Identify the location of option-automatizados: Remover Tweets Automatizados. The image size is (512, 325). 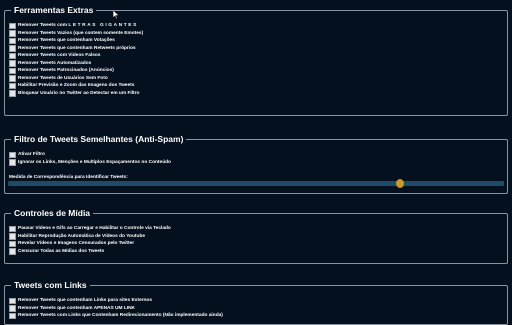
(76, 64).